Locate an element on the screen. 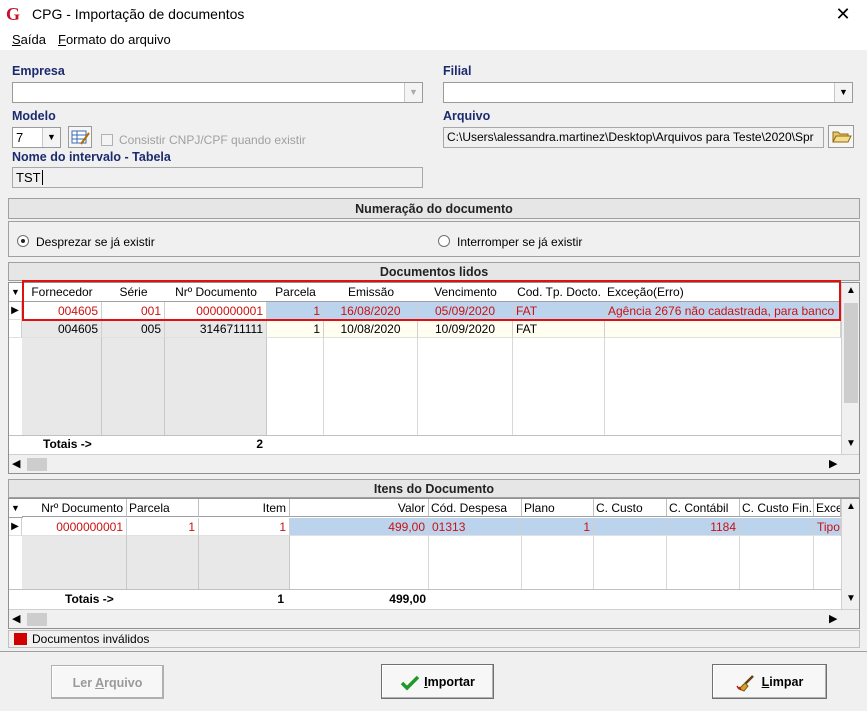 This screenshot has height=711, width=867. cell-fornecedor: 004605 is located at coordinates (62, 329).